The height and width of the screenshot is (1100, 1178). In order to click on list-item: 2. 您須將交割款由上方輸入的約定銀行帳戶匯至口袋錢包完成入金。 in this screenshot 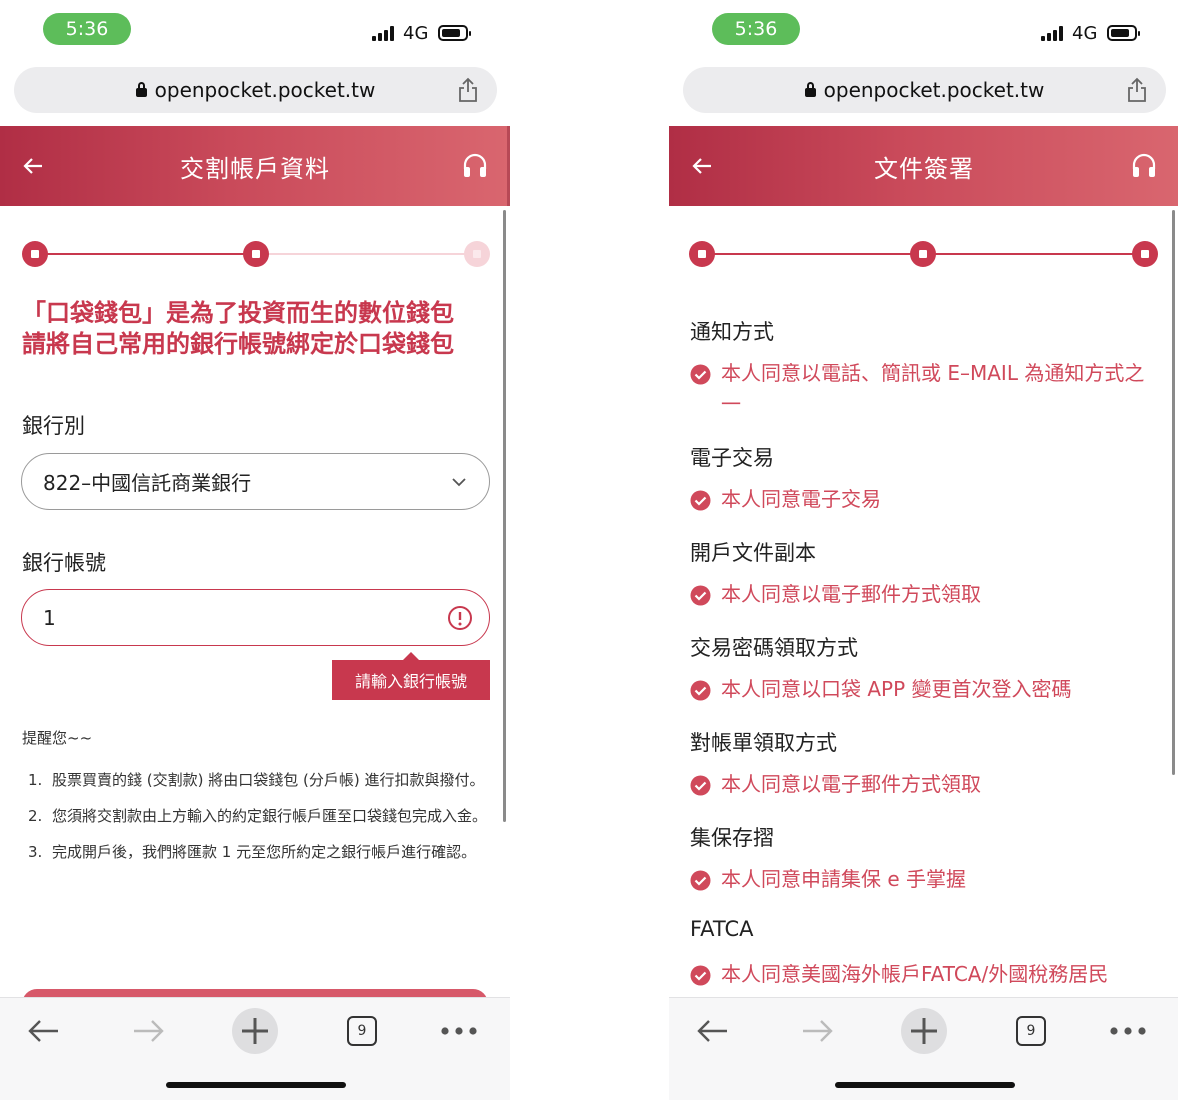, I will do `click(258, 816)`.